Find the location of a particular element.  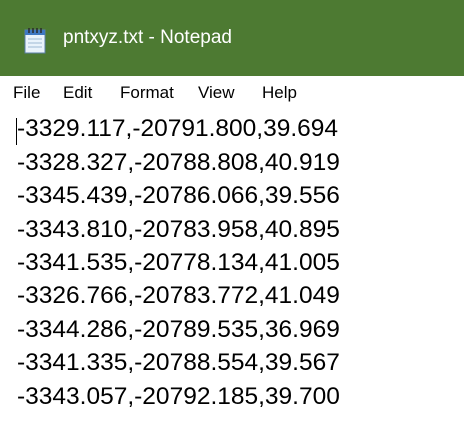

menu-help: Help is located at coordinates (279, 93).